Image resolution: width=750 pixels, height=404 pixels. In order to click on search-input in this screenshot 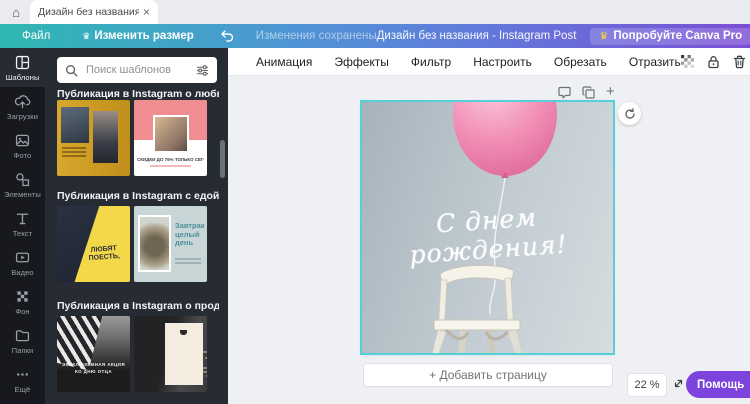, I will do `click(137, 70)`.